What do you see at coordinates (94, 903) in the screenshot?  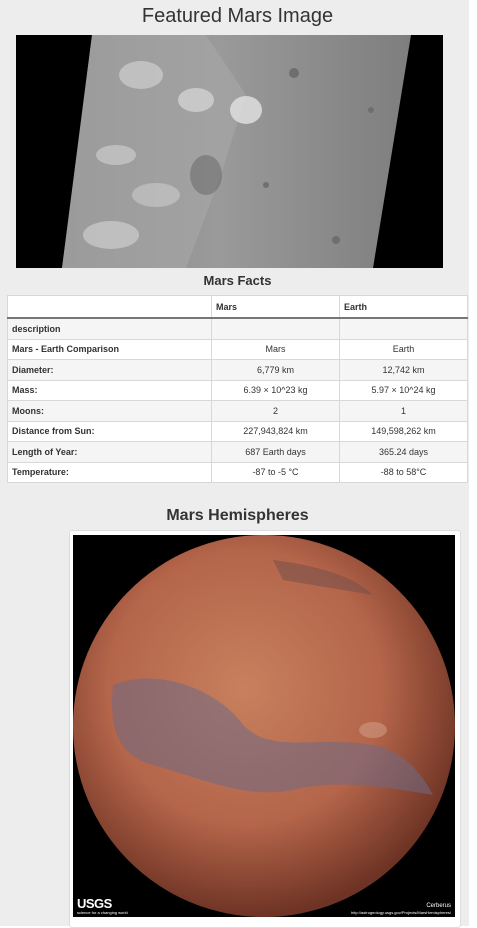 I see `usgs-logo: USGS` at bounding box center [94, 903].